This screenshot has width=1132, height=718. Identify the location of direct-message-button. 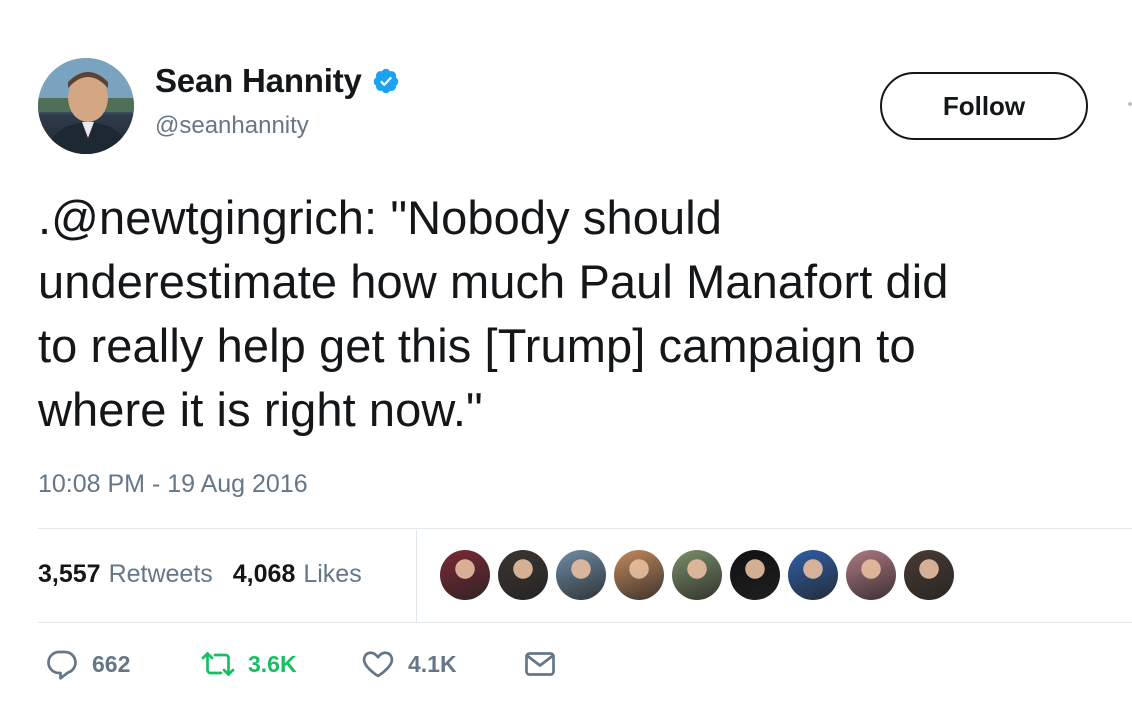
(540, 664).